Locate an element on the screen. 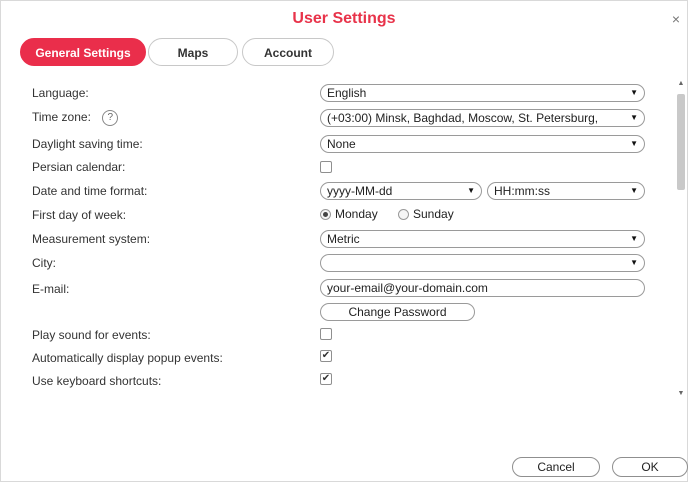 The height and width of the screenshot is (482, 688). scroll-up-icon: ▲ is located at coordinates (681, 84).